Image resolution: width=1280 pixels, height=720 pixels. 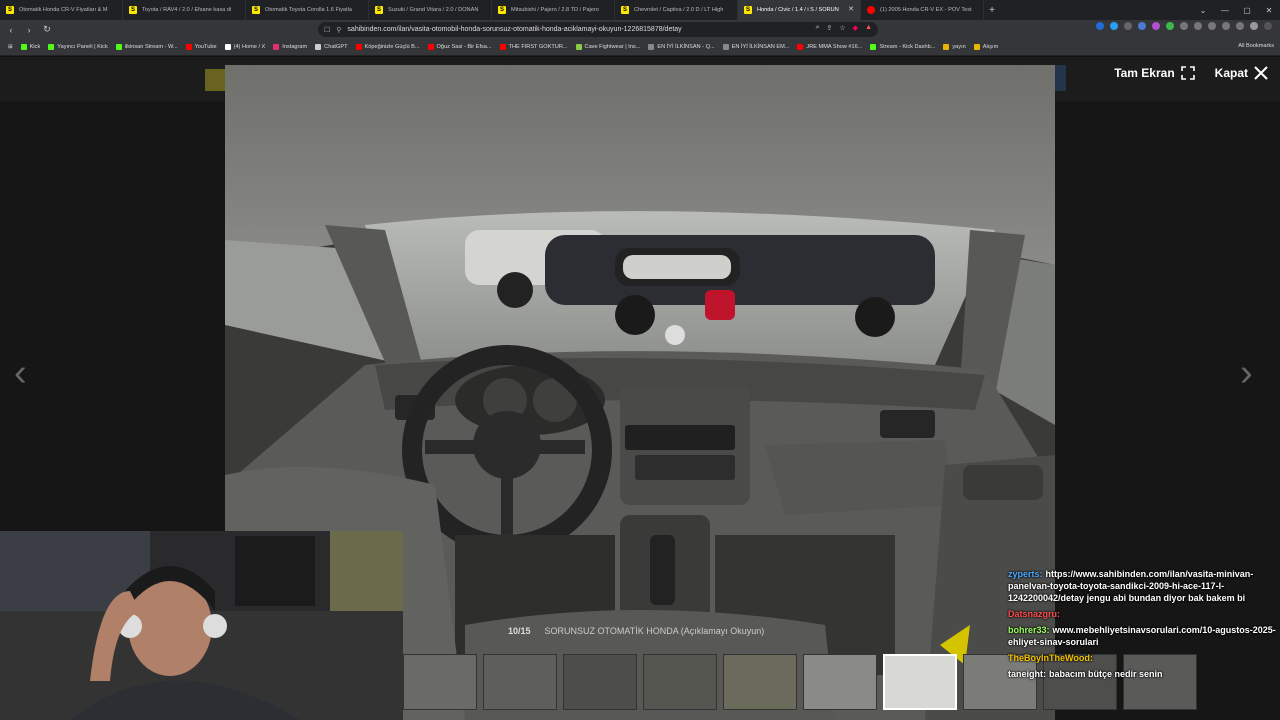 What do you see at coordinates (1225, 10) in the screenshot?
I see `minimize-button: —` at bounding box center [1225, 10].